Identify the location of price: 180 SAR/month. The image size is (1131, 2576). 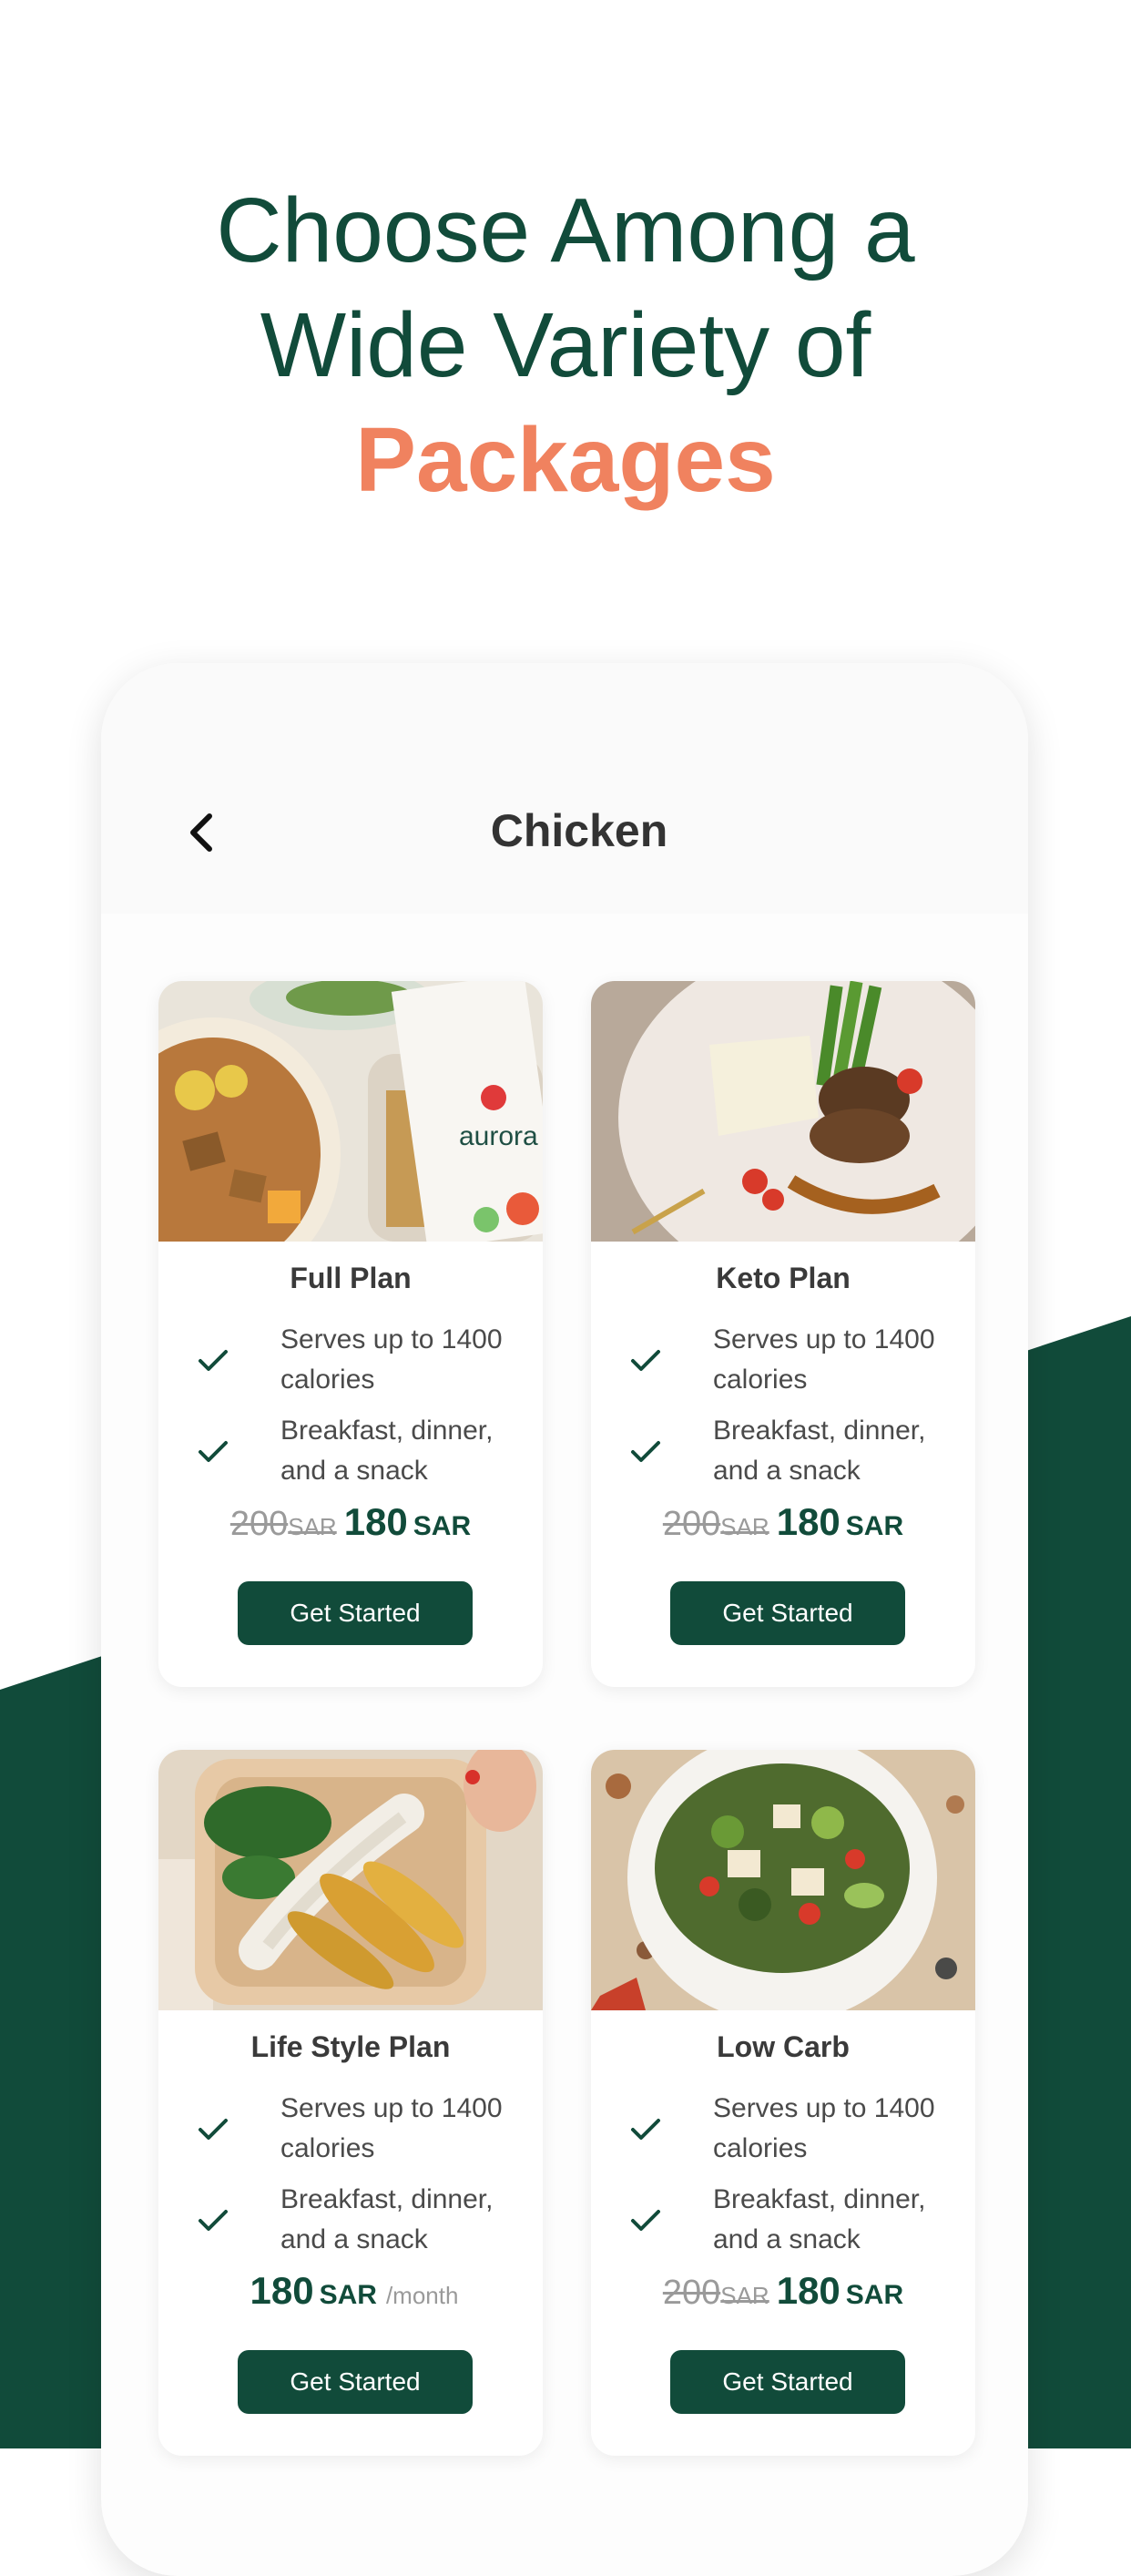
(351, 2291).